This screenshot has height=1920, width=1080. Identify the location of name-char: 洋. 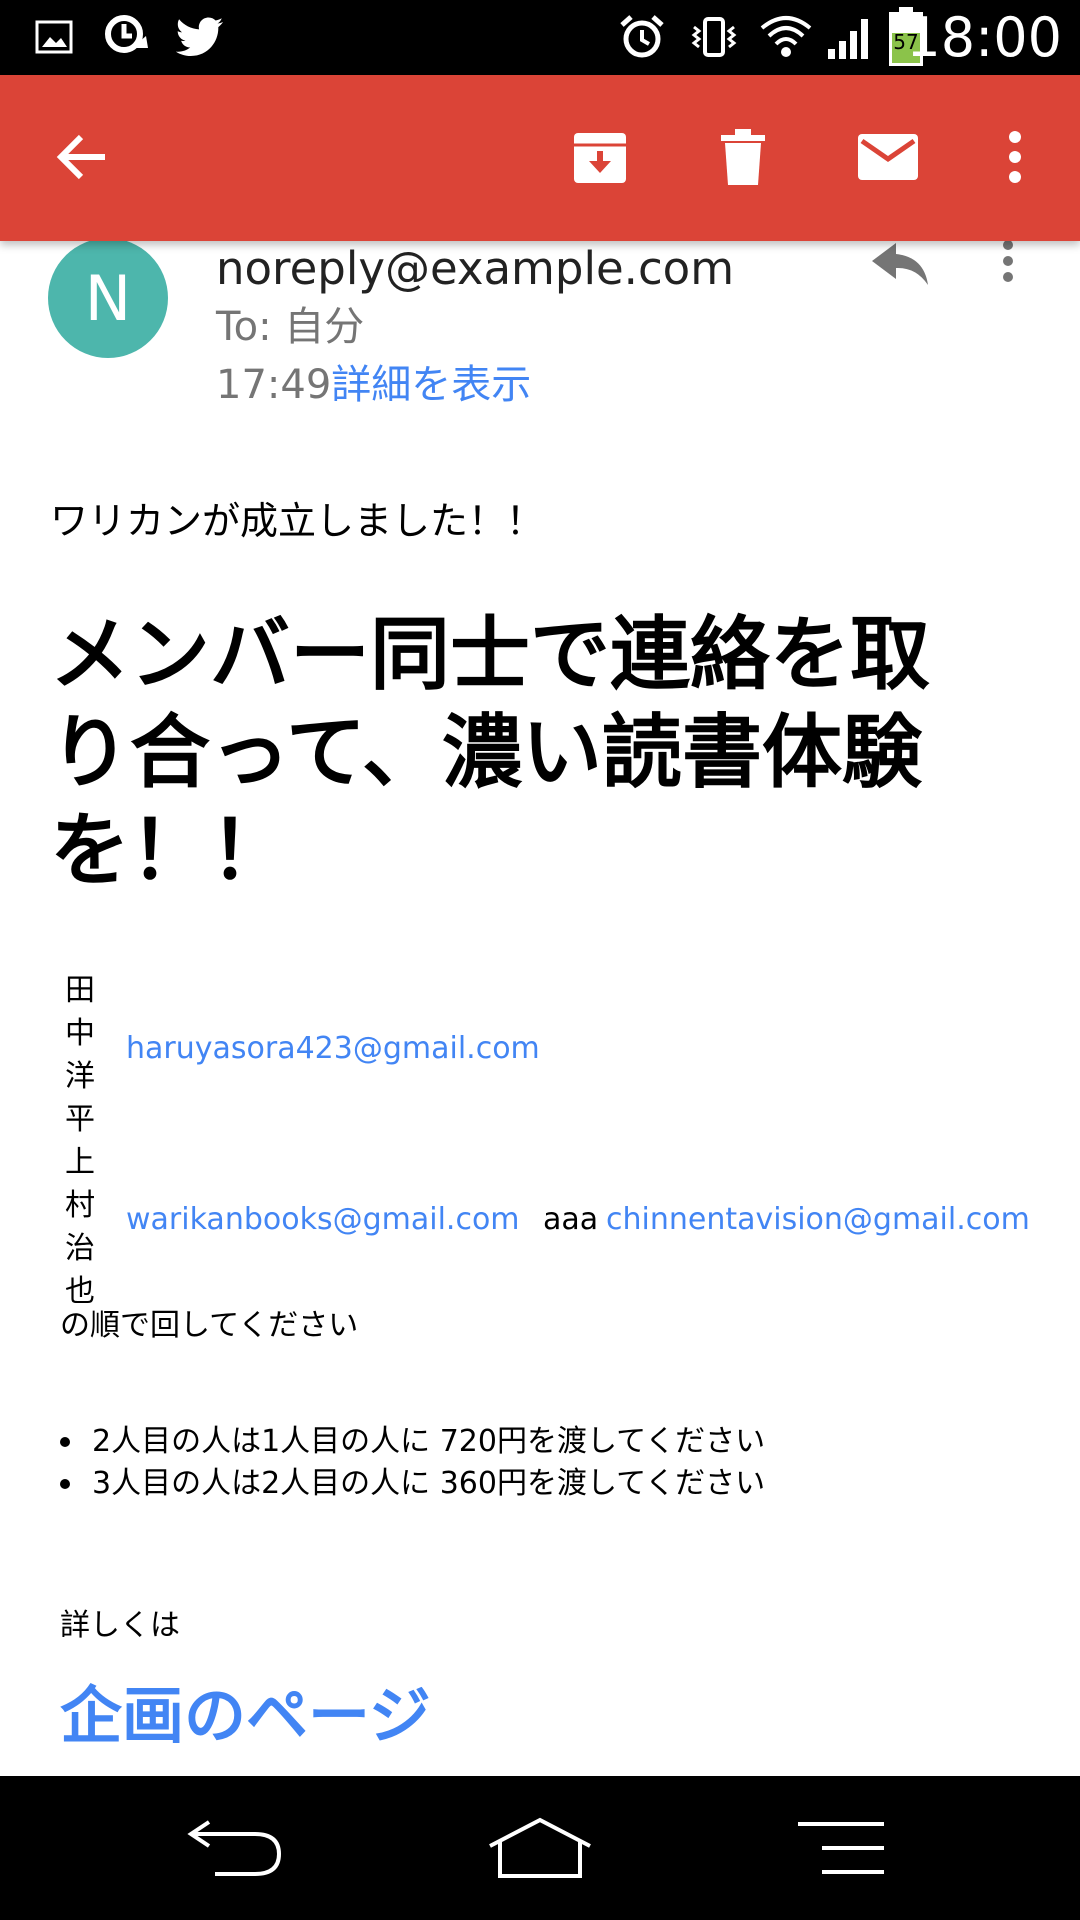
(80, 1076).